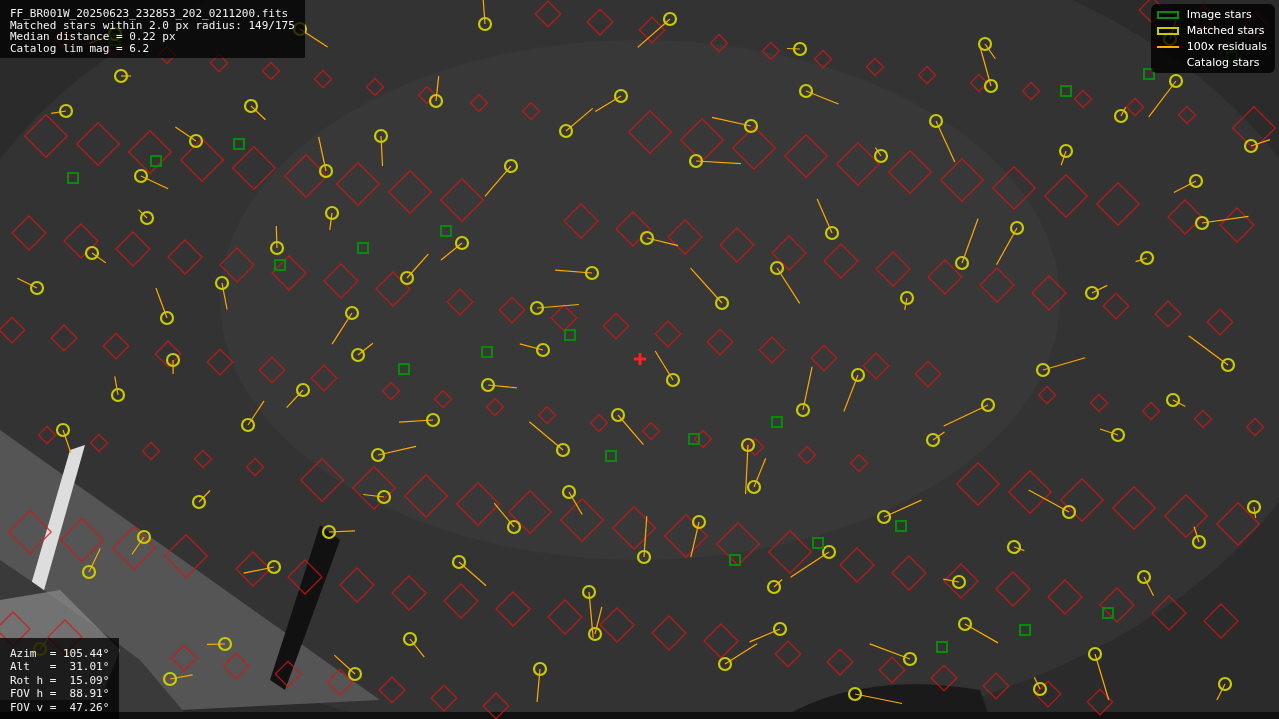 The height and width of the screenshot is (719, 1279). I want to click on info-text: Median distance = 0.22 px, so click(93, 37).